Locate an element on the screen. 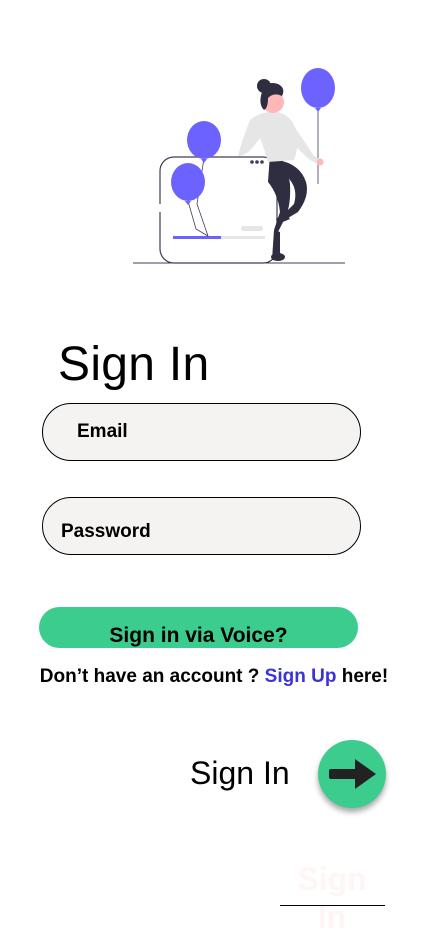  voice-signin-button: Sign in via Voice? is located at coordinates (198, 627).